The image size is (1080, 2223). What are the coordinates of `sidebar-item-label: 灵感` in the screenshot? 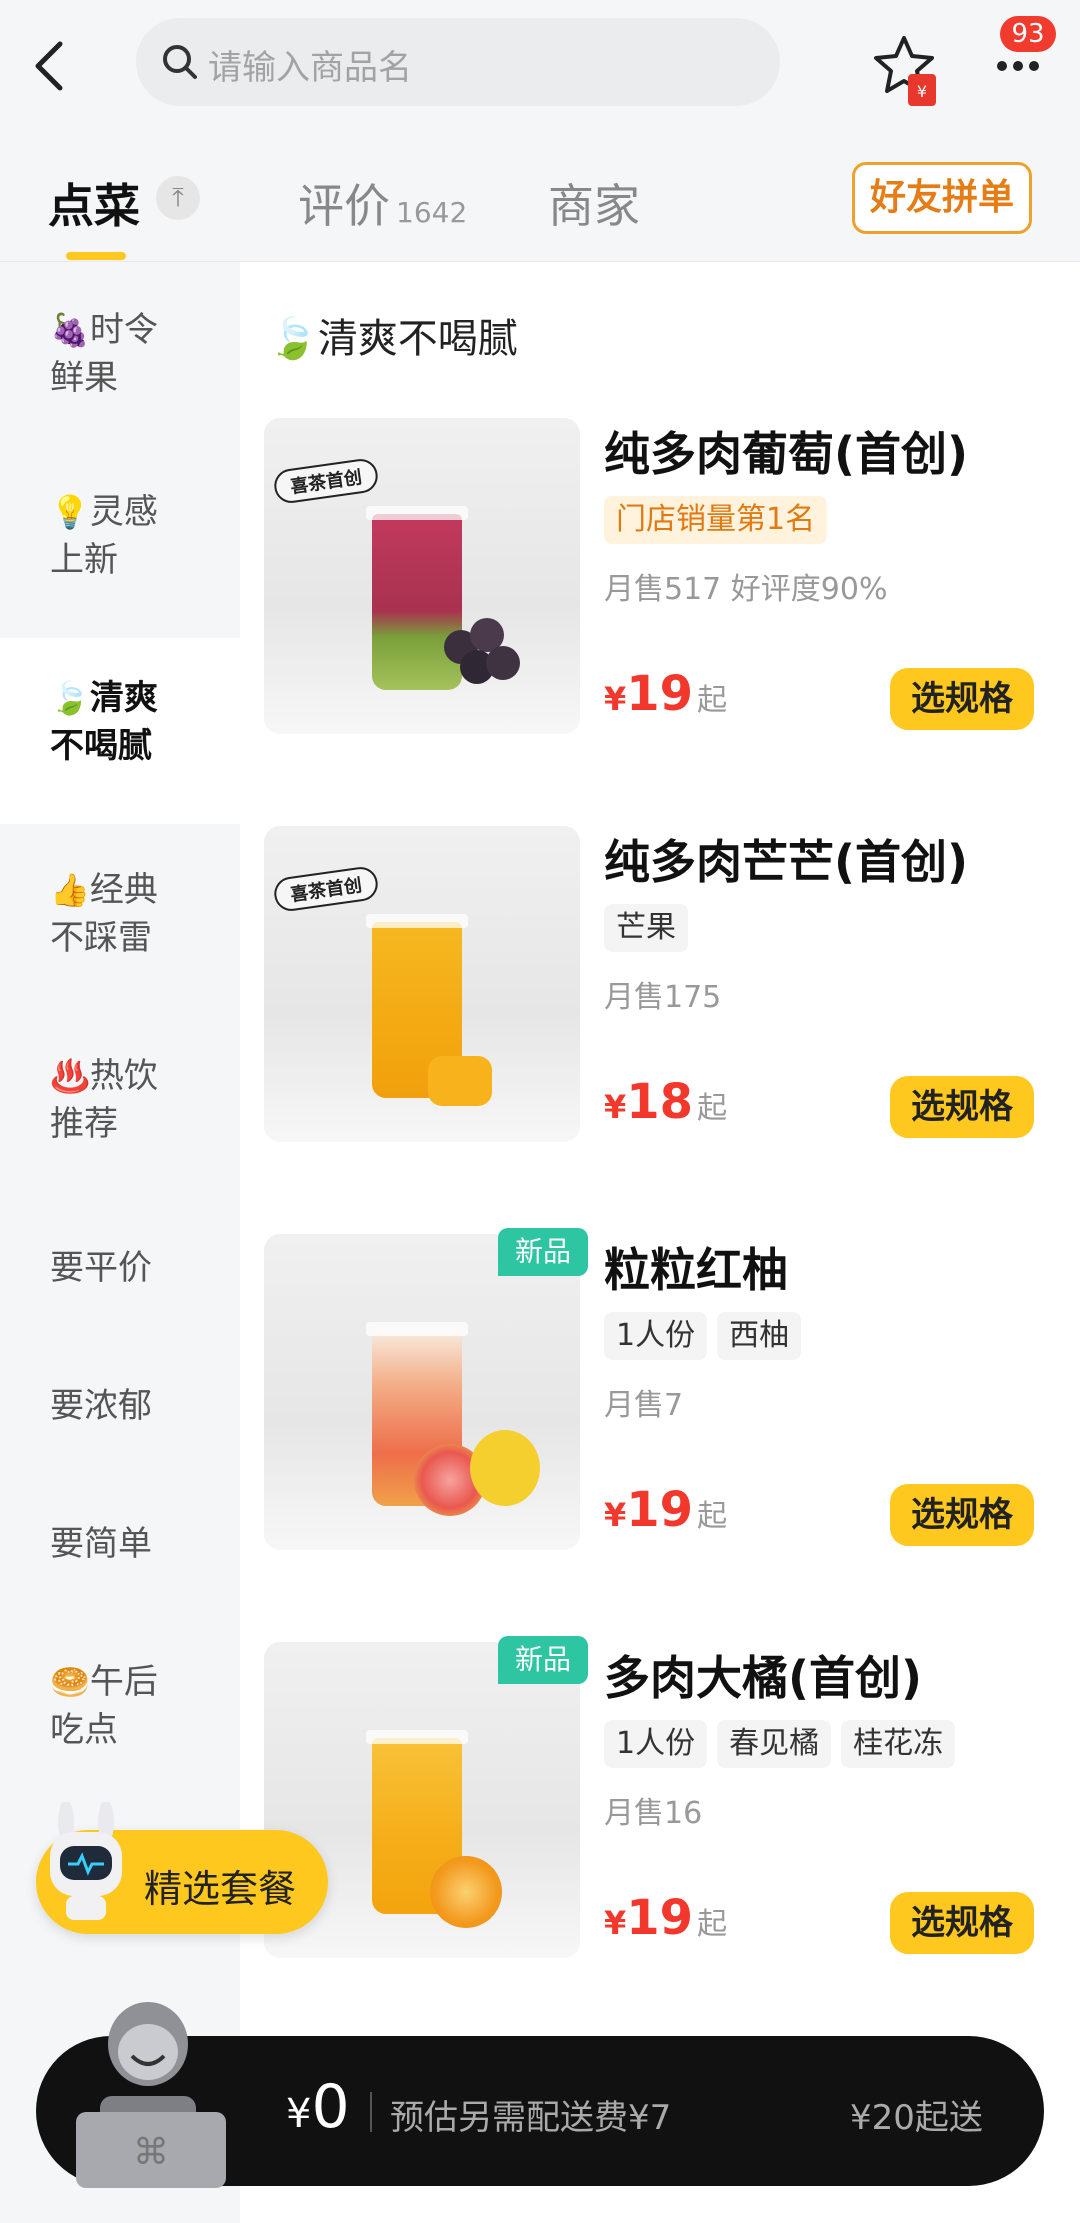 It's located at (123, 512).